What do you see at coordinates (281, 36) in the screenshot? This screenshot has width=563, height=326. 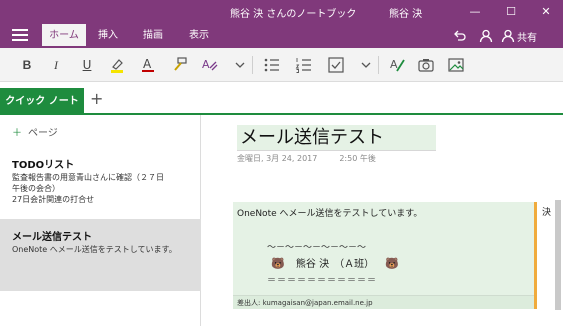 I see `ribbon-tab-bar: ホーム 挿入 描画 表示 共有` at bounding box center [281, 36].